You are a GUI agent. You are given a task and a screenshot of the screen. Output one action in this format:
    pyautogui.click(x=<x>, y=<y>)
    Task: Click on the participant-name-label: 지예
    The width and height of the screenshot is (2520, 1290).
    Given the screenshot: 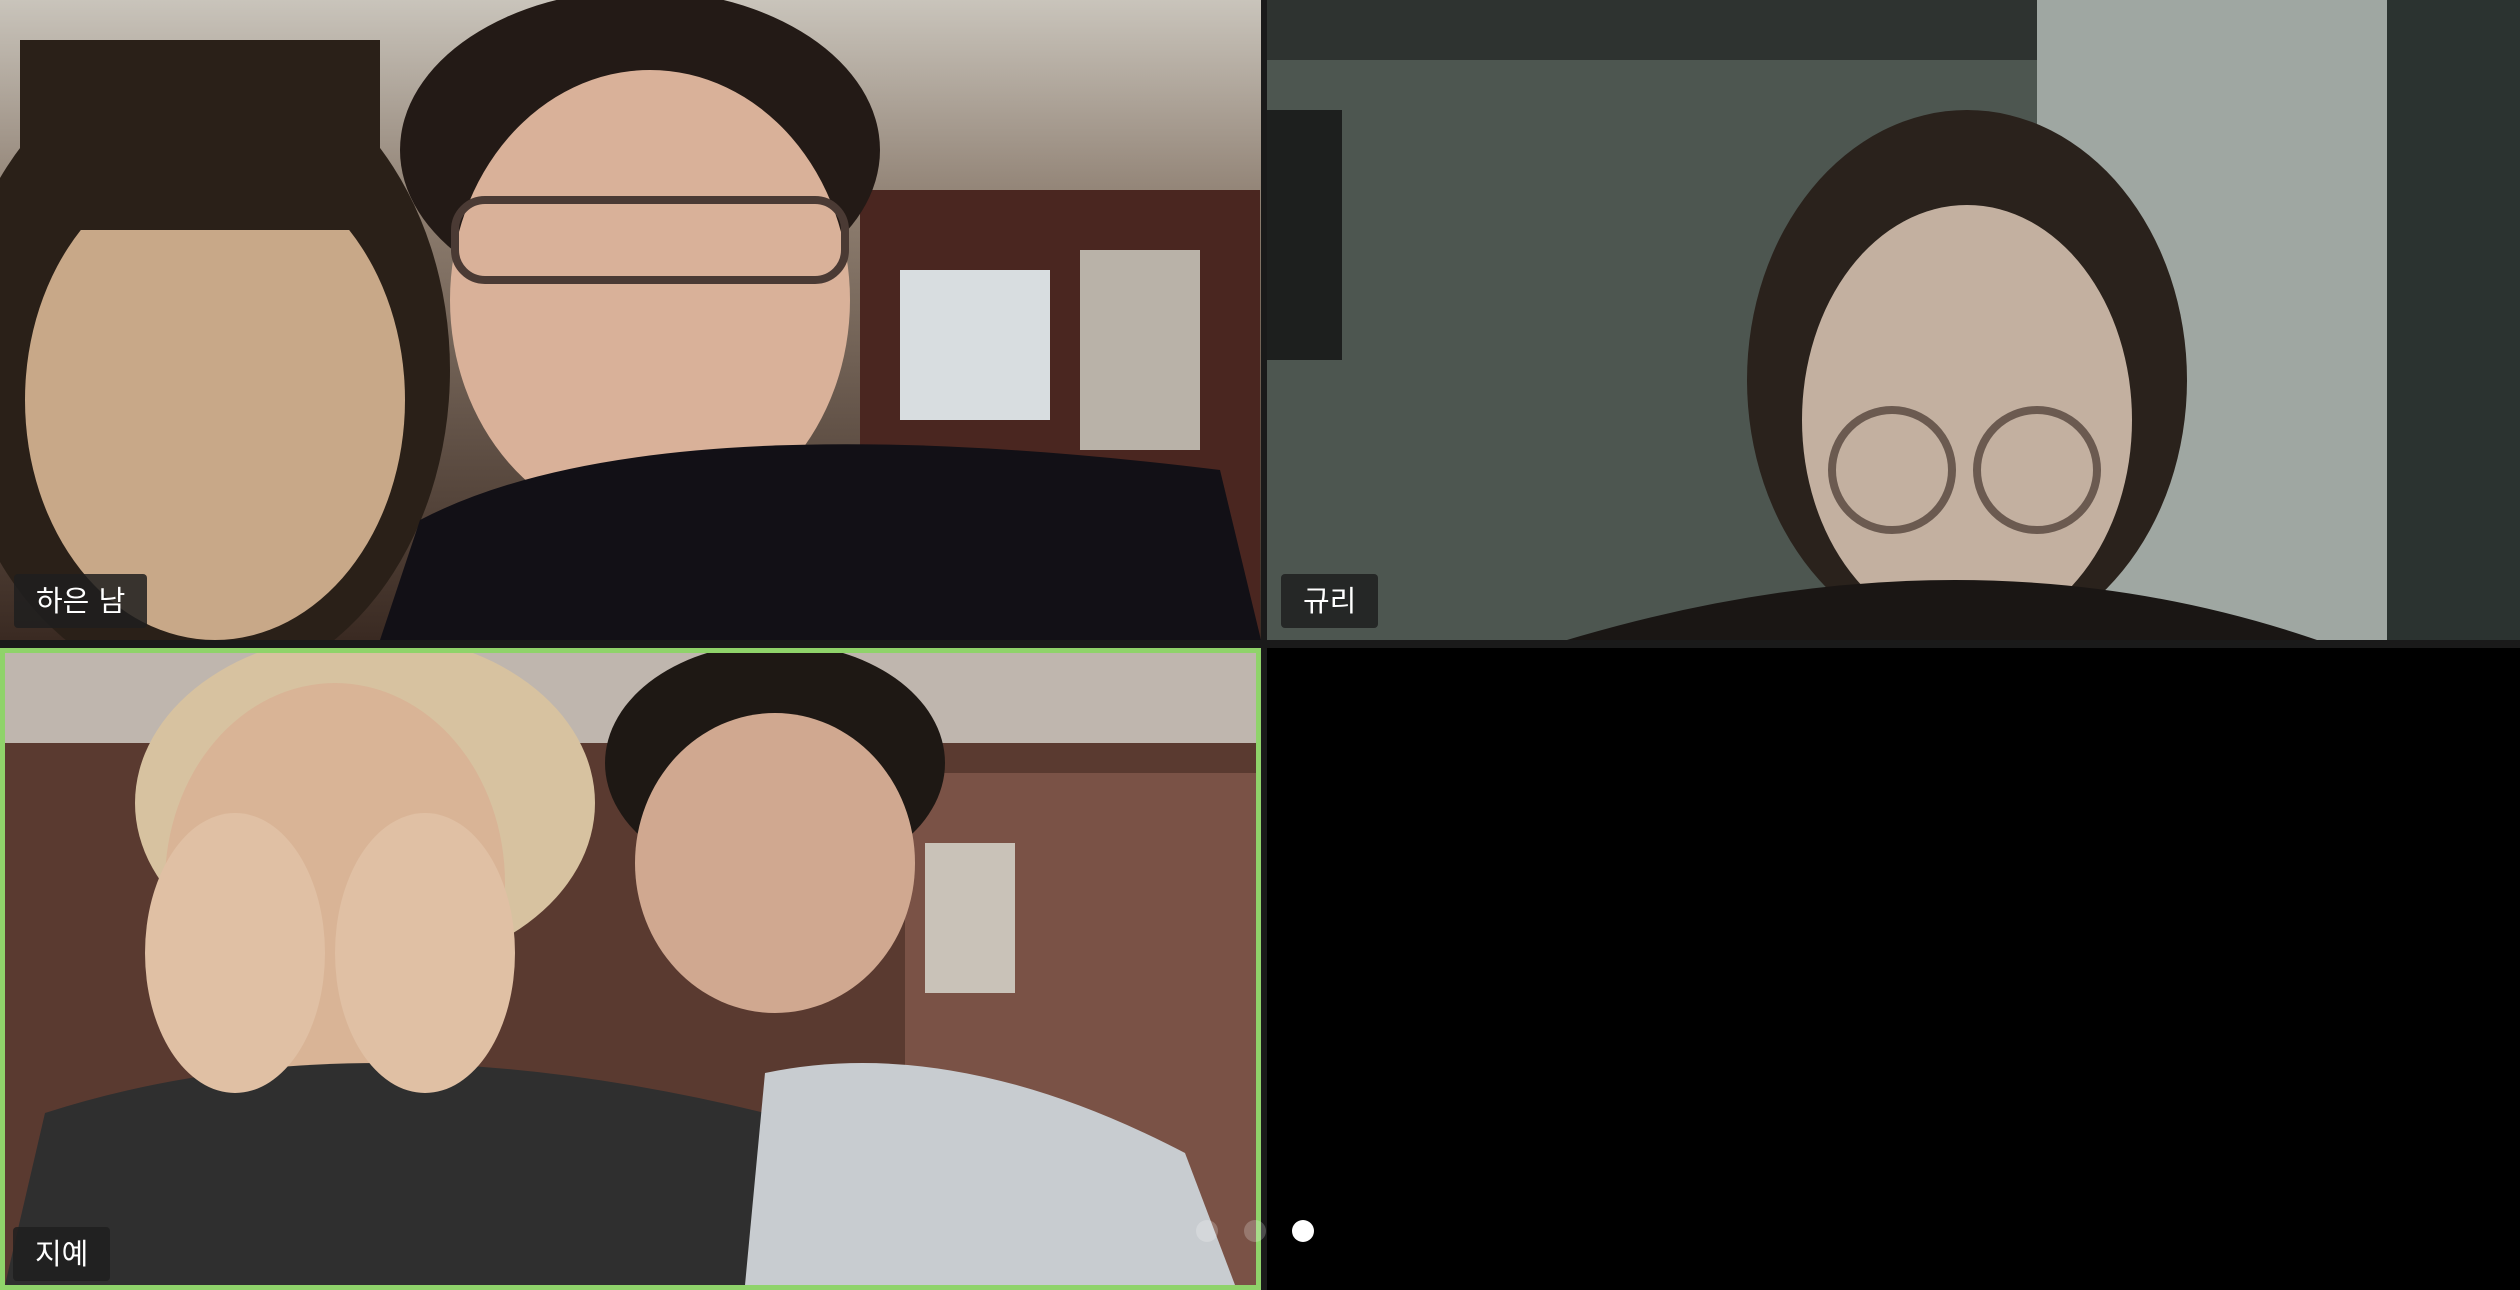 What is the action you would take?
    pyautogui.click(x=62, y=1254)
    